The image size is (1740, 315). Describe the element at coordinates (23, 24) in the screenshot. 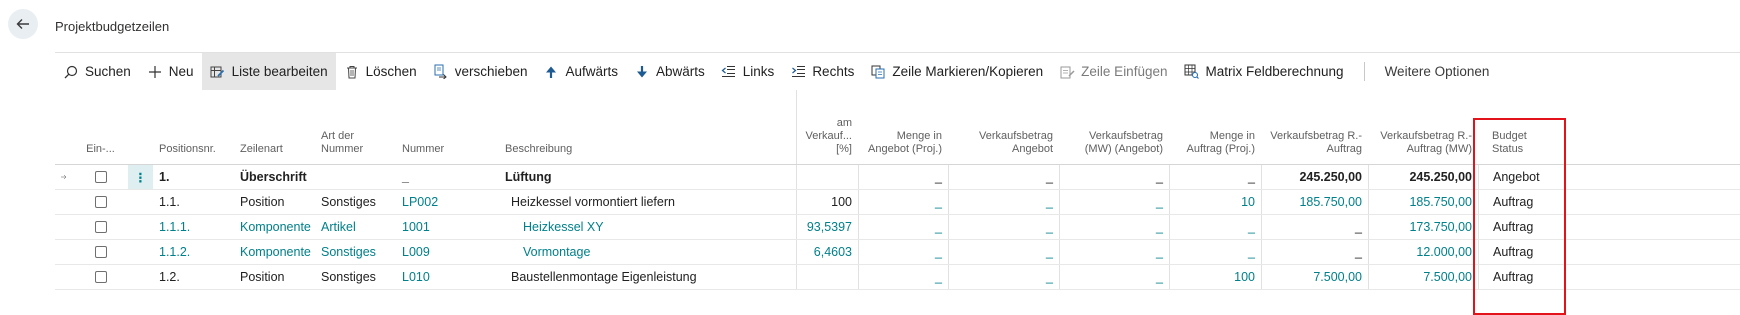

I see `back-button` at that location.